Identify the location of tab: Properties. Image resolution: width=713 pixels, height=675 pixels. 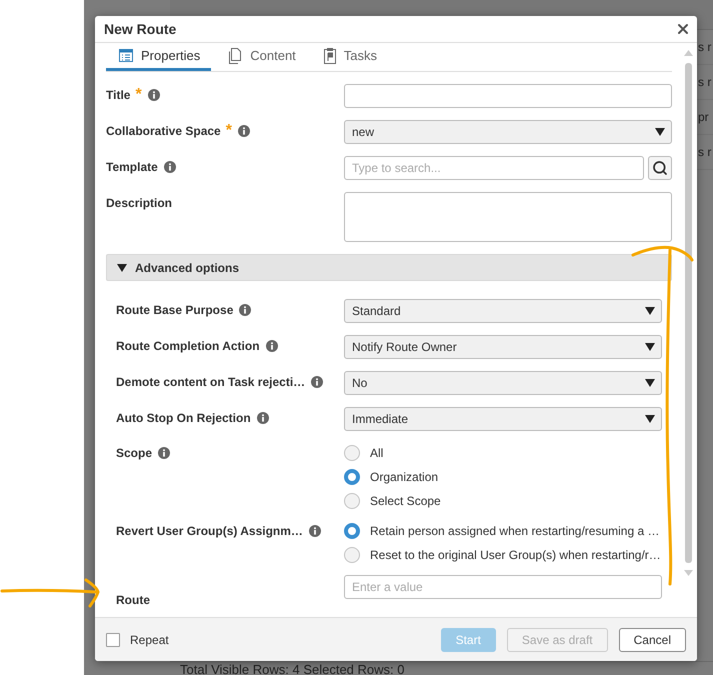
(159, 57).